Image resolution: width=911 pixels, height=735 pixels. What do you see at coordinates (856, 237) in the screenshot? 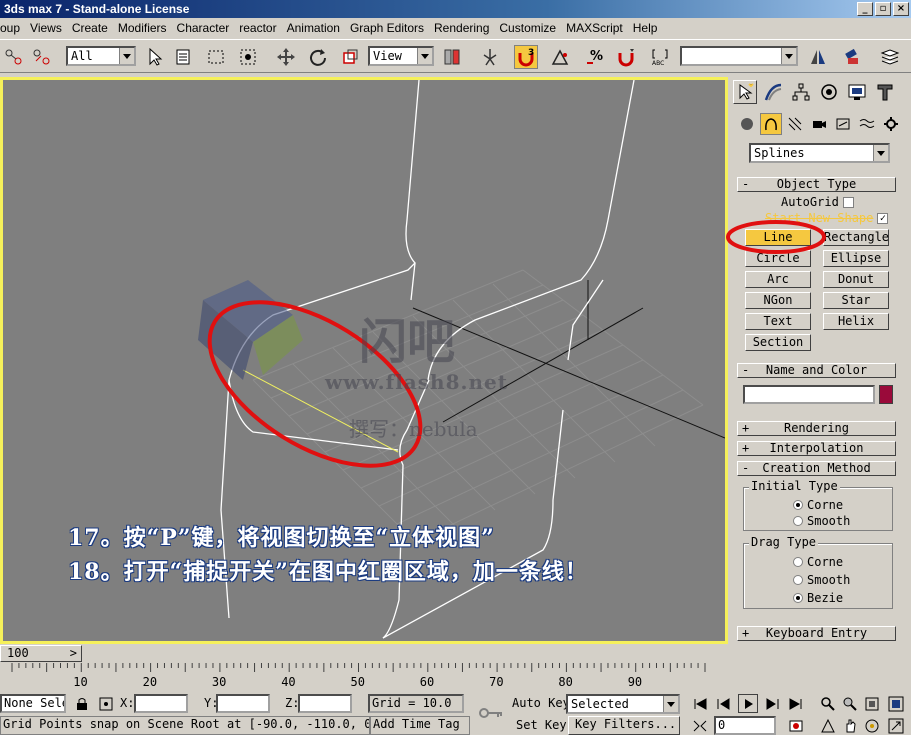
I see `rectangle-button: Rectangle` at bounding box center [856, 237].